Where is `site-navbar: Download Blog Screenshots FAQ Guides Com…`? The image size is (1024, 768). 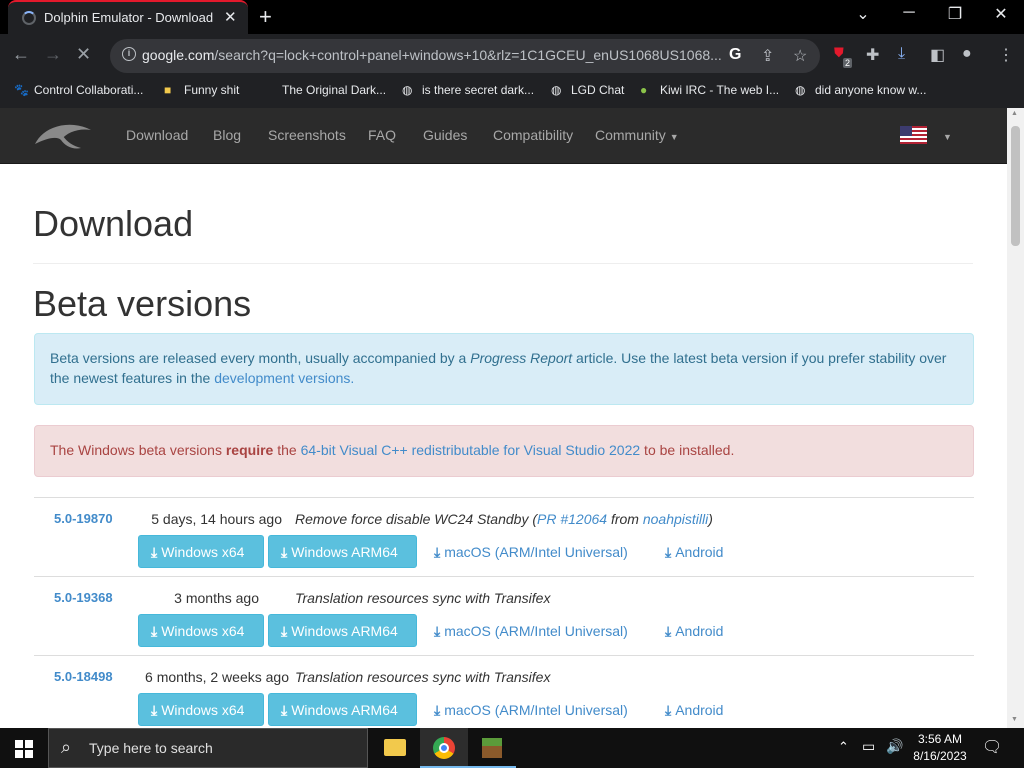 site-navbar: Download Blog Screenshots FAQ Guides Com… is located at coordinates (503, 136).